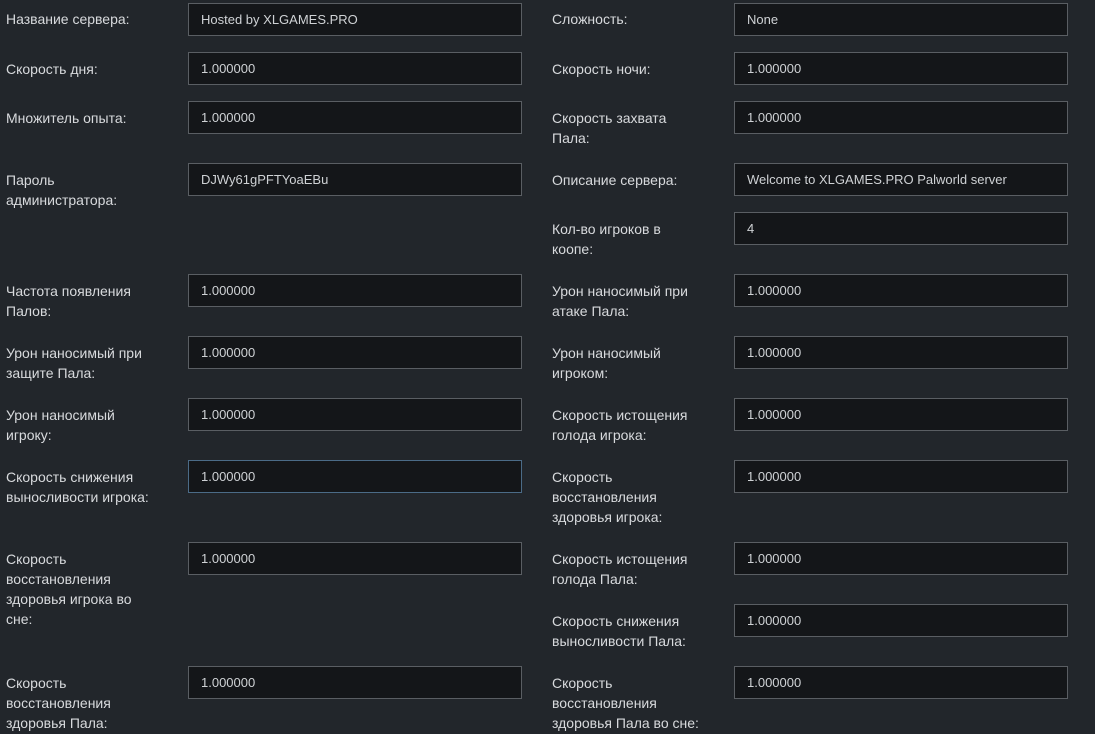  What do you see at coordinates (901, 19) in the screenshot?
I see `difficulty-input` at bounding box center [901, 19].